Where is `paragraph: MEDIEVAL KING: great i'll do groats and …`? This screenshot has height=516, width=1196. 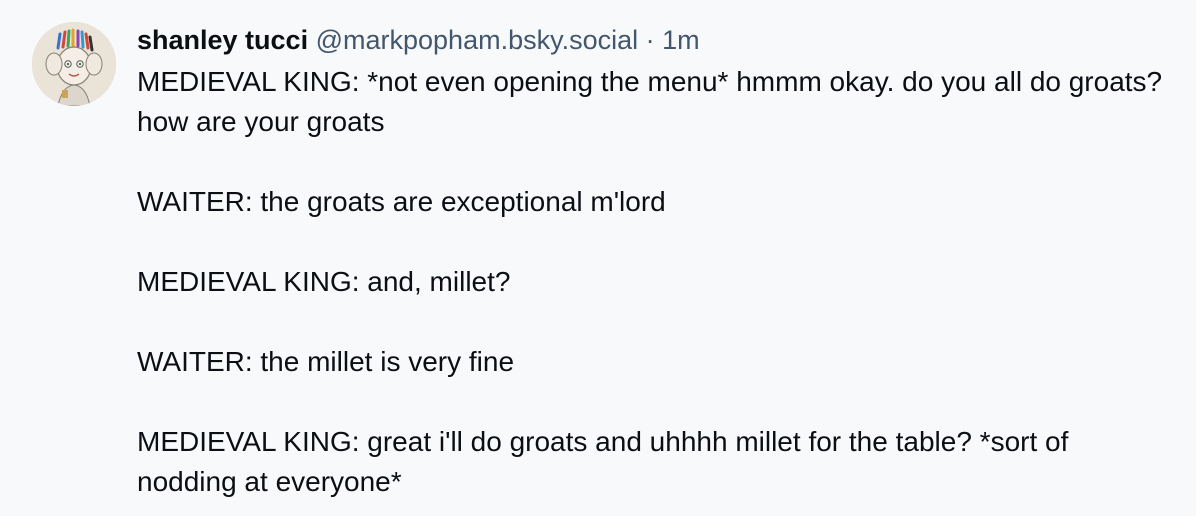
paragraph: MEDIEVAL KING: great i'll do groats and … is located at coordinates (603, 461).